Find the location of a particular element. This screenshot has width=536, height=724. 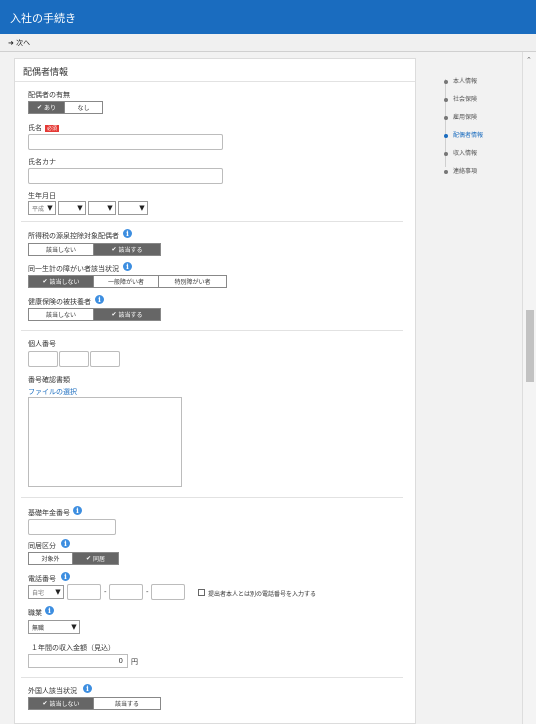

disability-general: 一般障がい者 is located at coordinates (126, 281).